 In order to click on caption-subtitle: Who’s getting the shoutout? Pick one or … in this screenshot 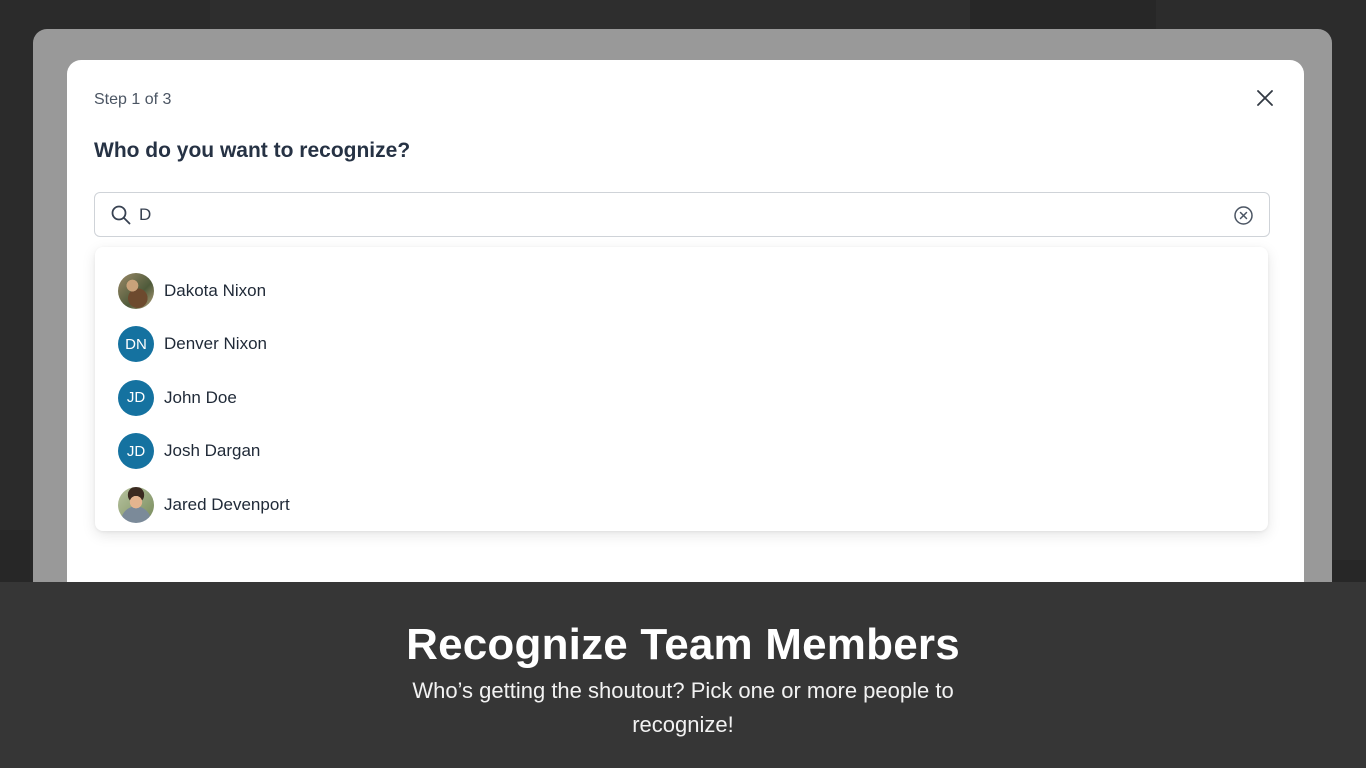, I will do `click(683, 707)`.